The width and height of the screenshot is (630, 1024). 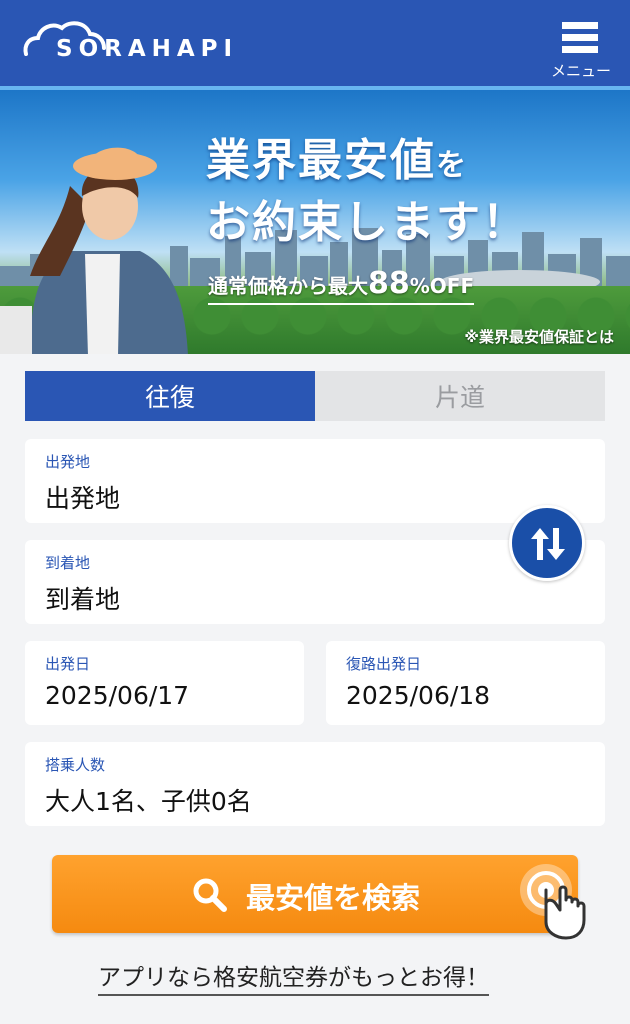 What do you see at coordinates (210, 895) in the screenshot?
I see `search-icon` at bounding box center [210, 895].